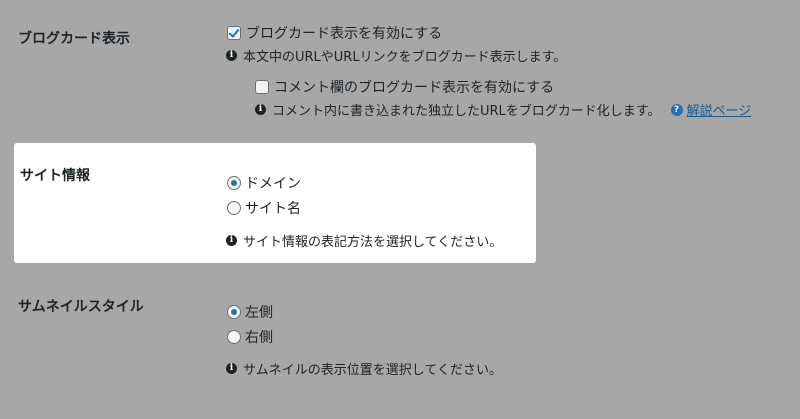 This screenshot has width=800, height=419. I want to click on site-info-radio-domain, so click(234, 183).